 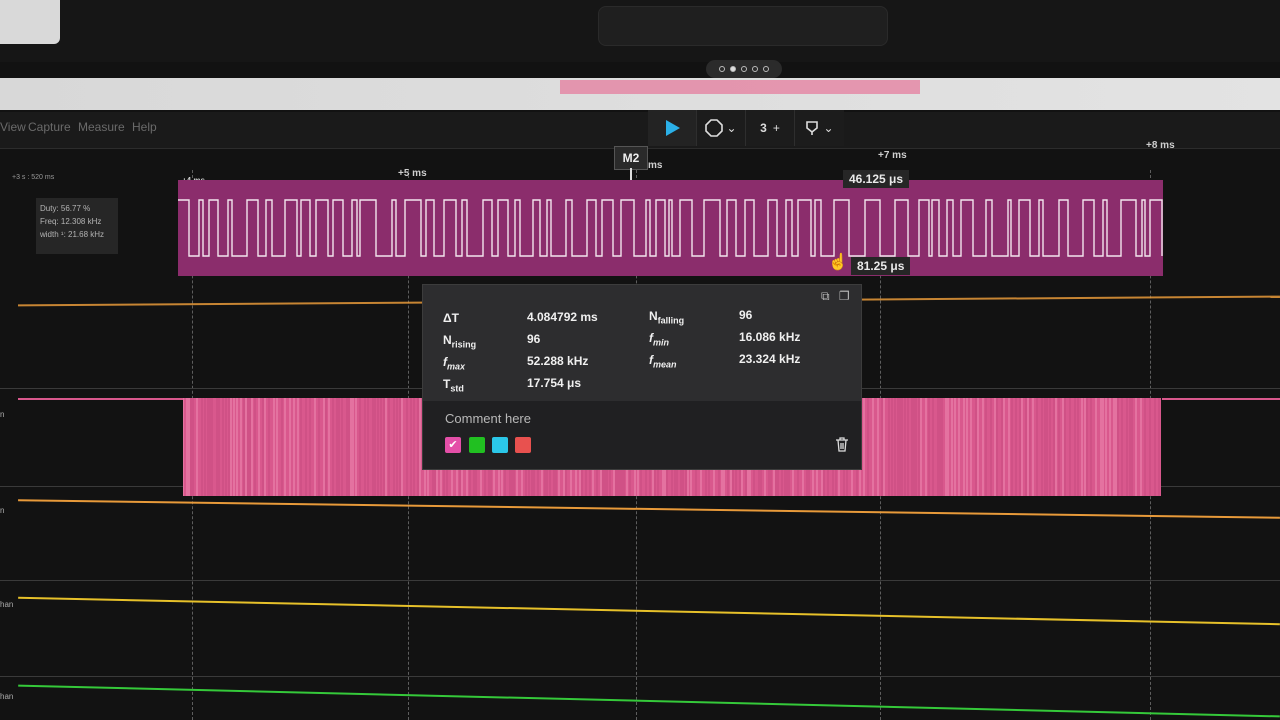 What do you see at coordinates (144, 127) in the screenshot?
I see `menu-help: Help` at bounding box center [144, 127].